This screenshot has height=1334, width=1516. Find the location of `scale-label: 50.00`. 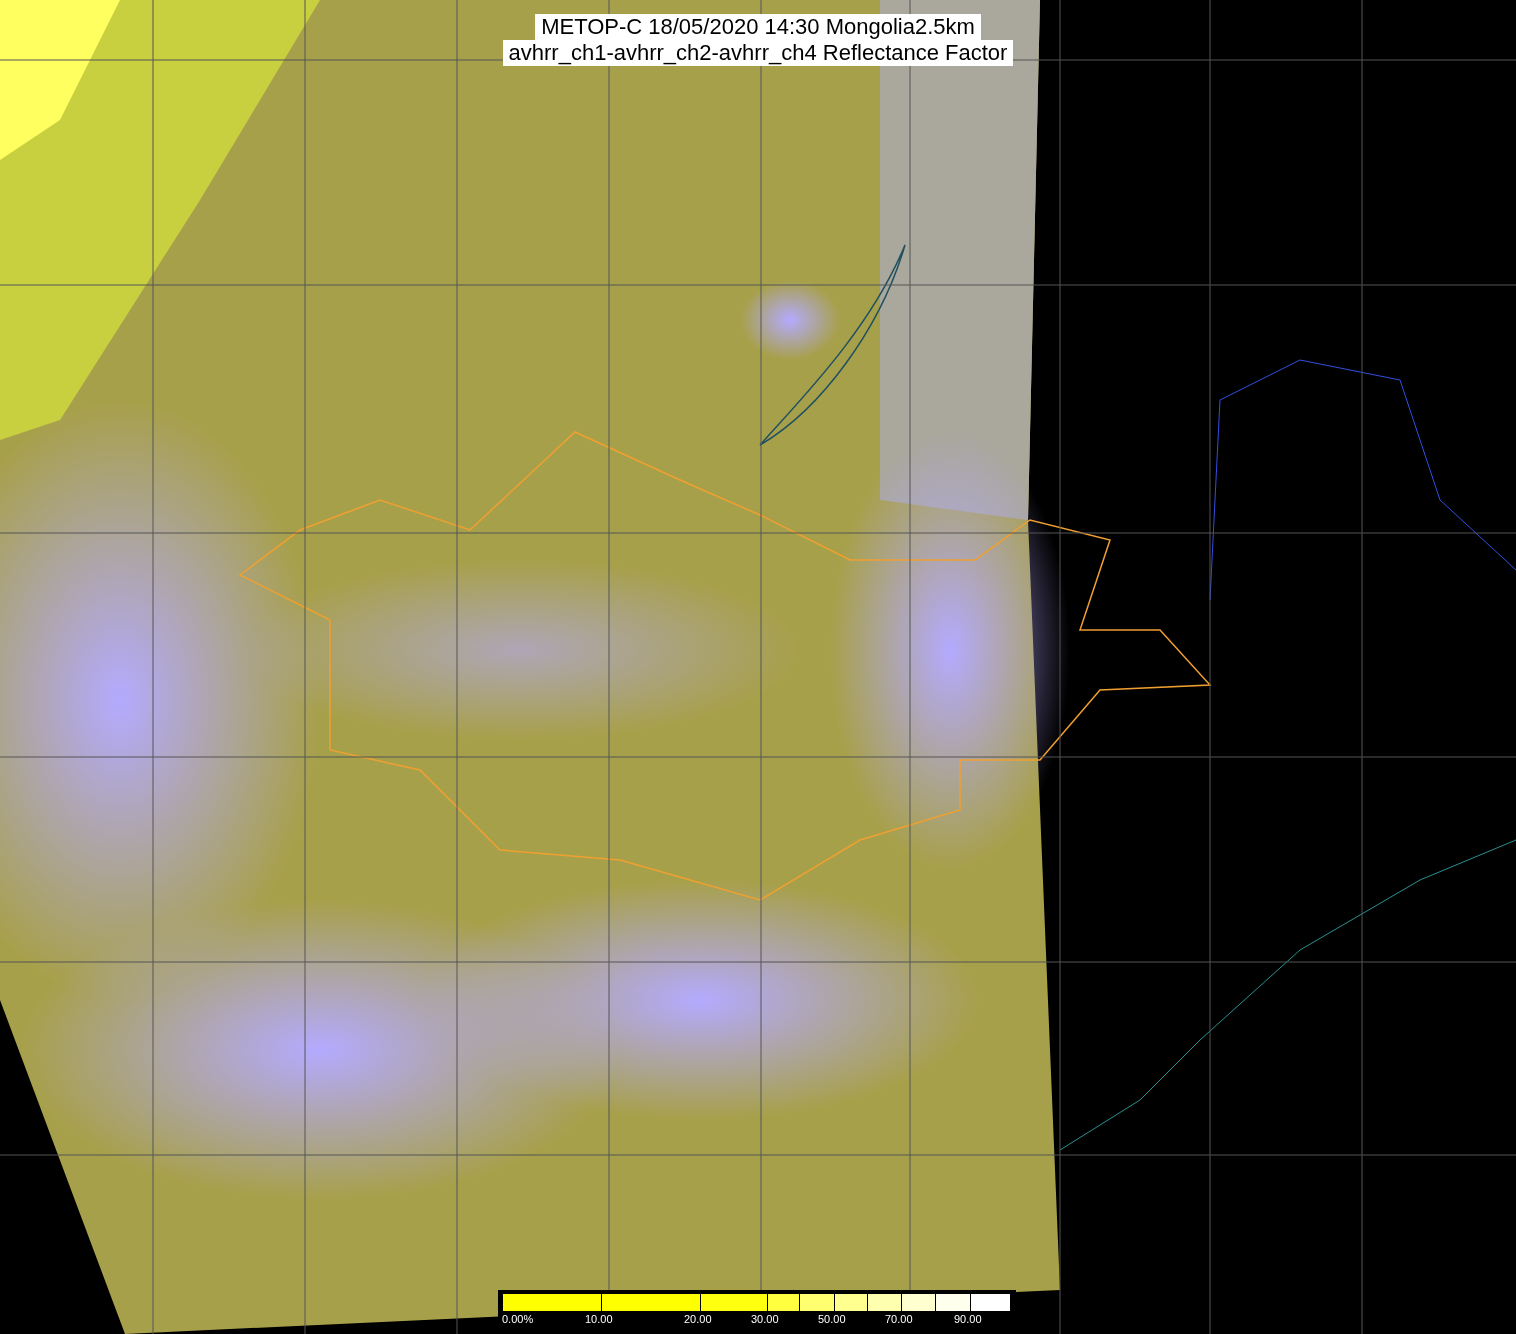

scale-label: 50.00 is located at coordinates (832, 1319).